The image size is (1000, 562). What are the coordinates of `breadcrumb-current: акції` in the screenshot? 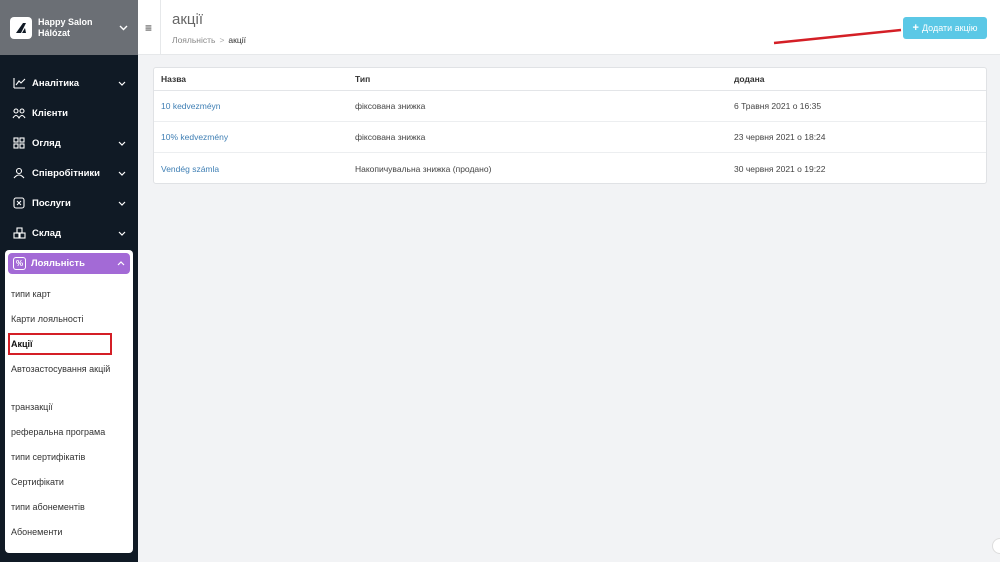 It's located at (237, 40).